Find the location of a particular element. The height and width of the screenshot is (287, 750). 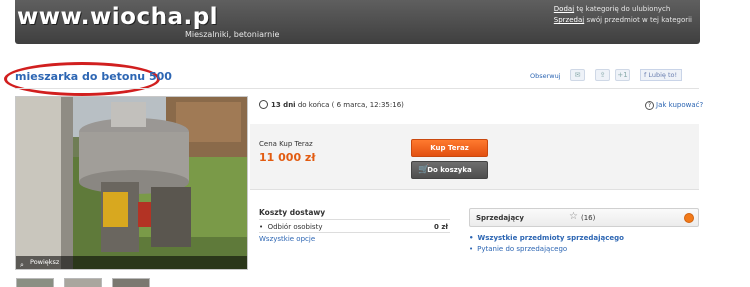

clock-icon is located at coordinates (263, 104).